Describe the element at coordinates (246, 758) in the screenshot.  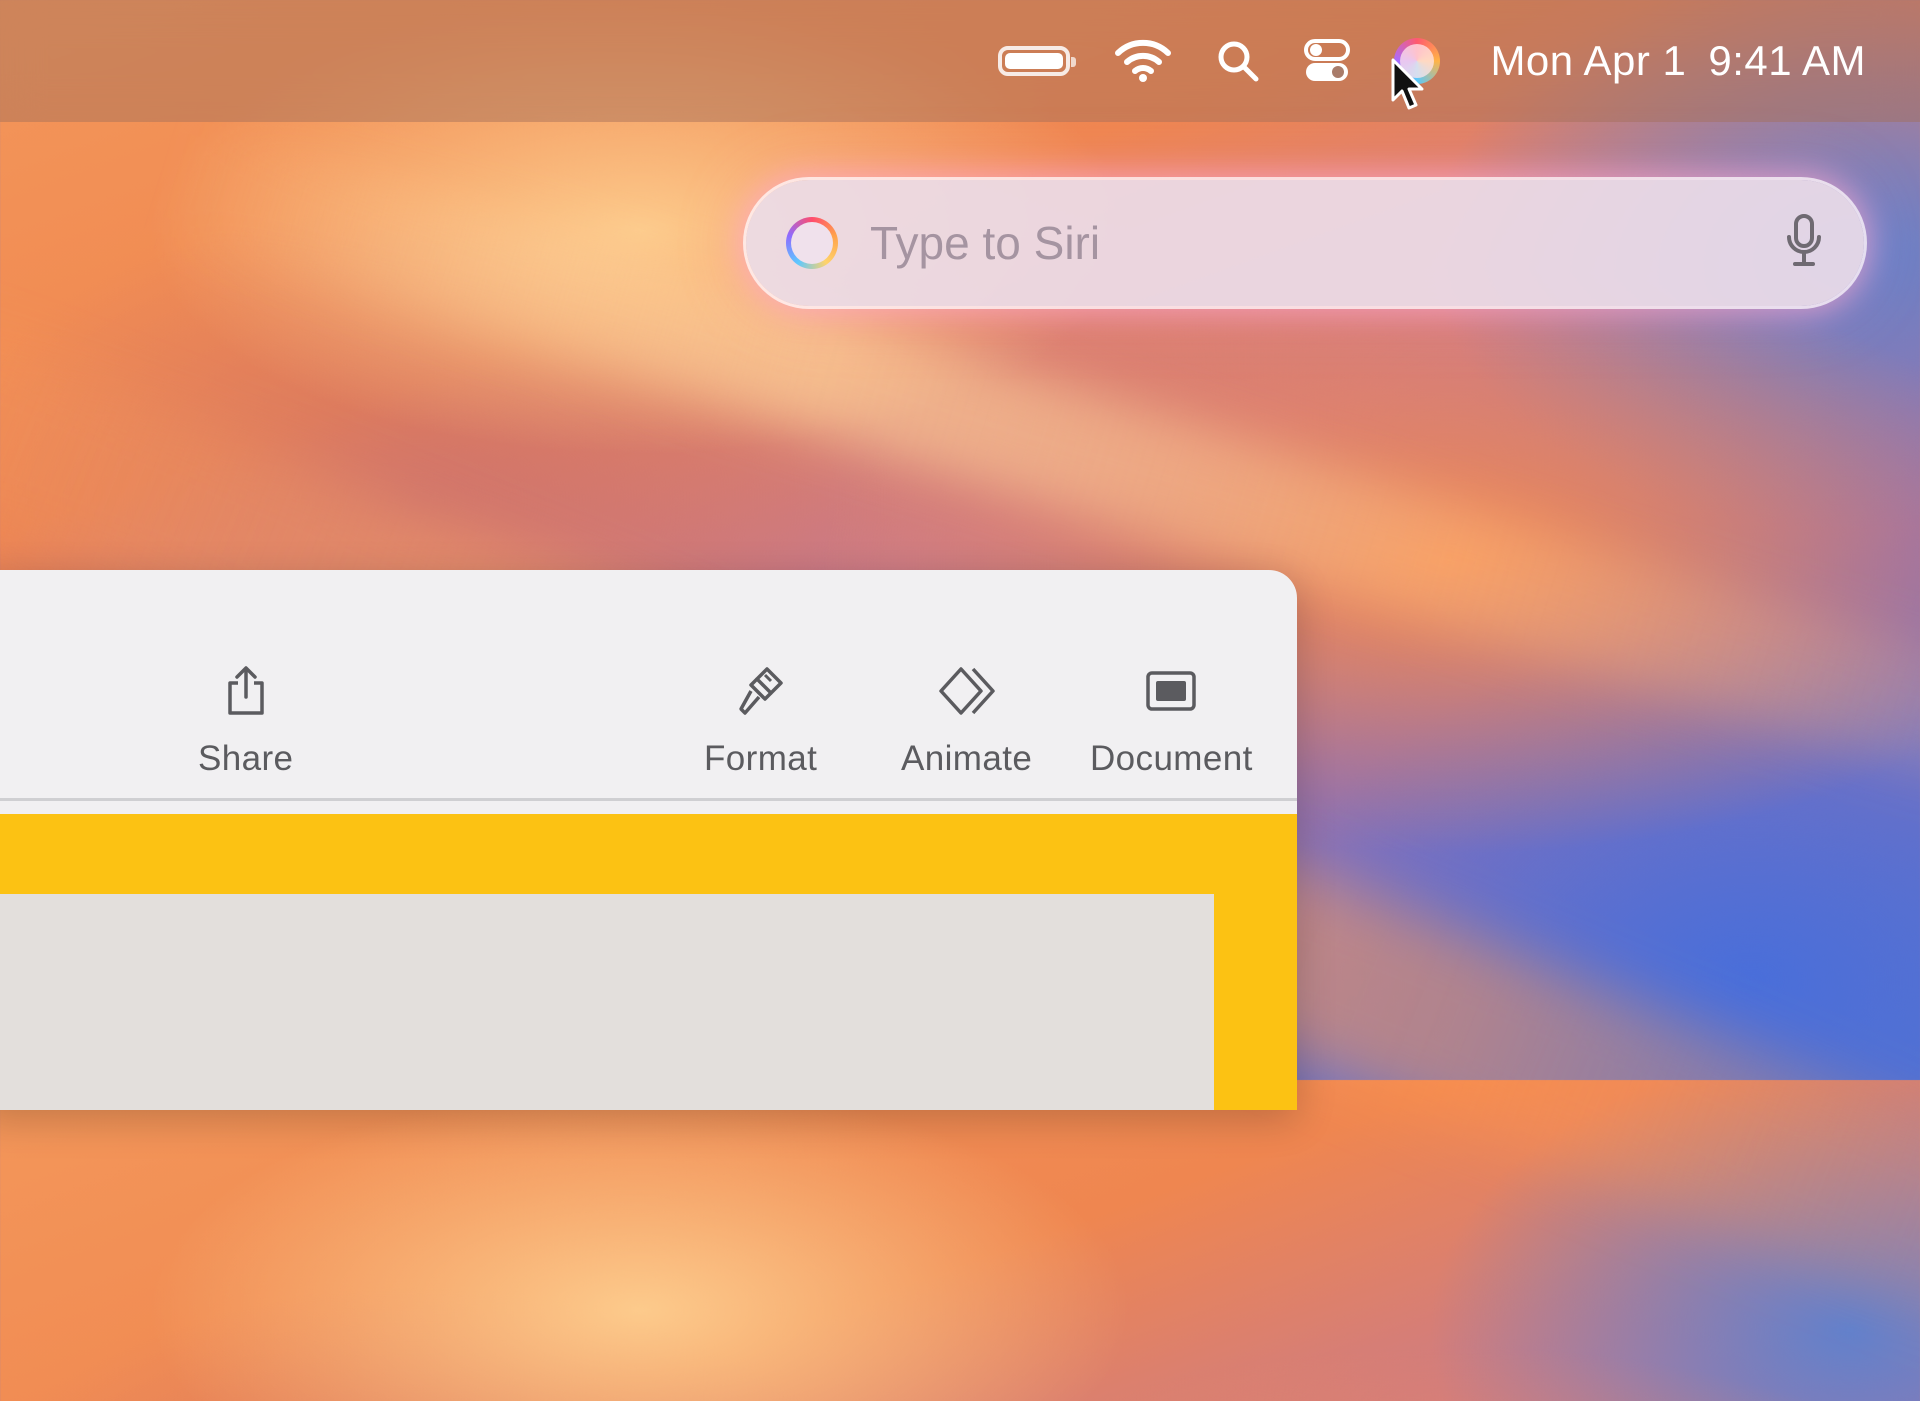
I see `share-label: Share` at that location.